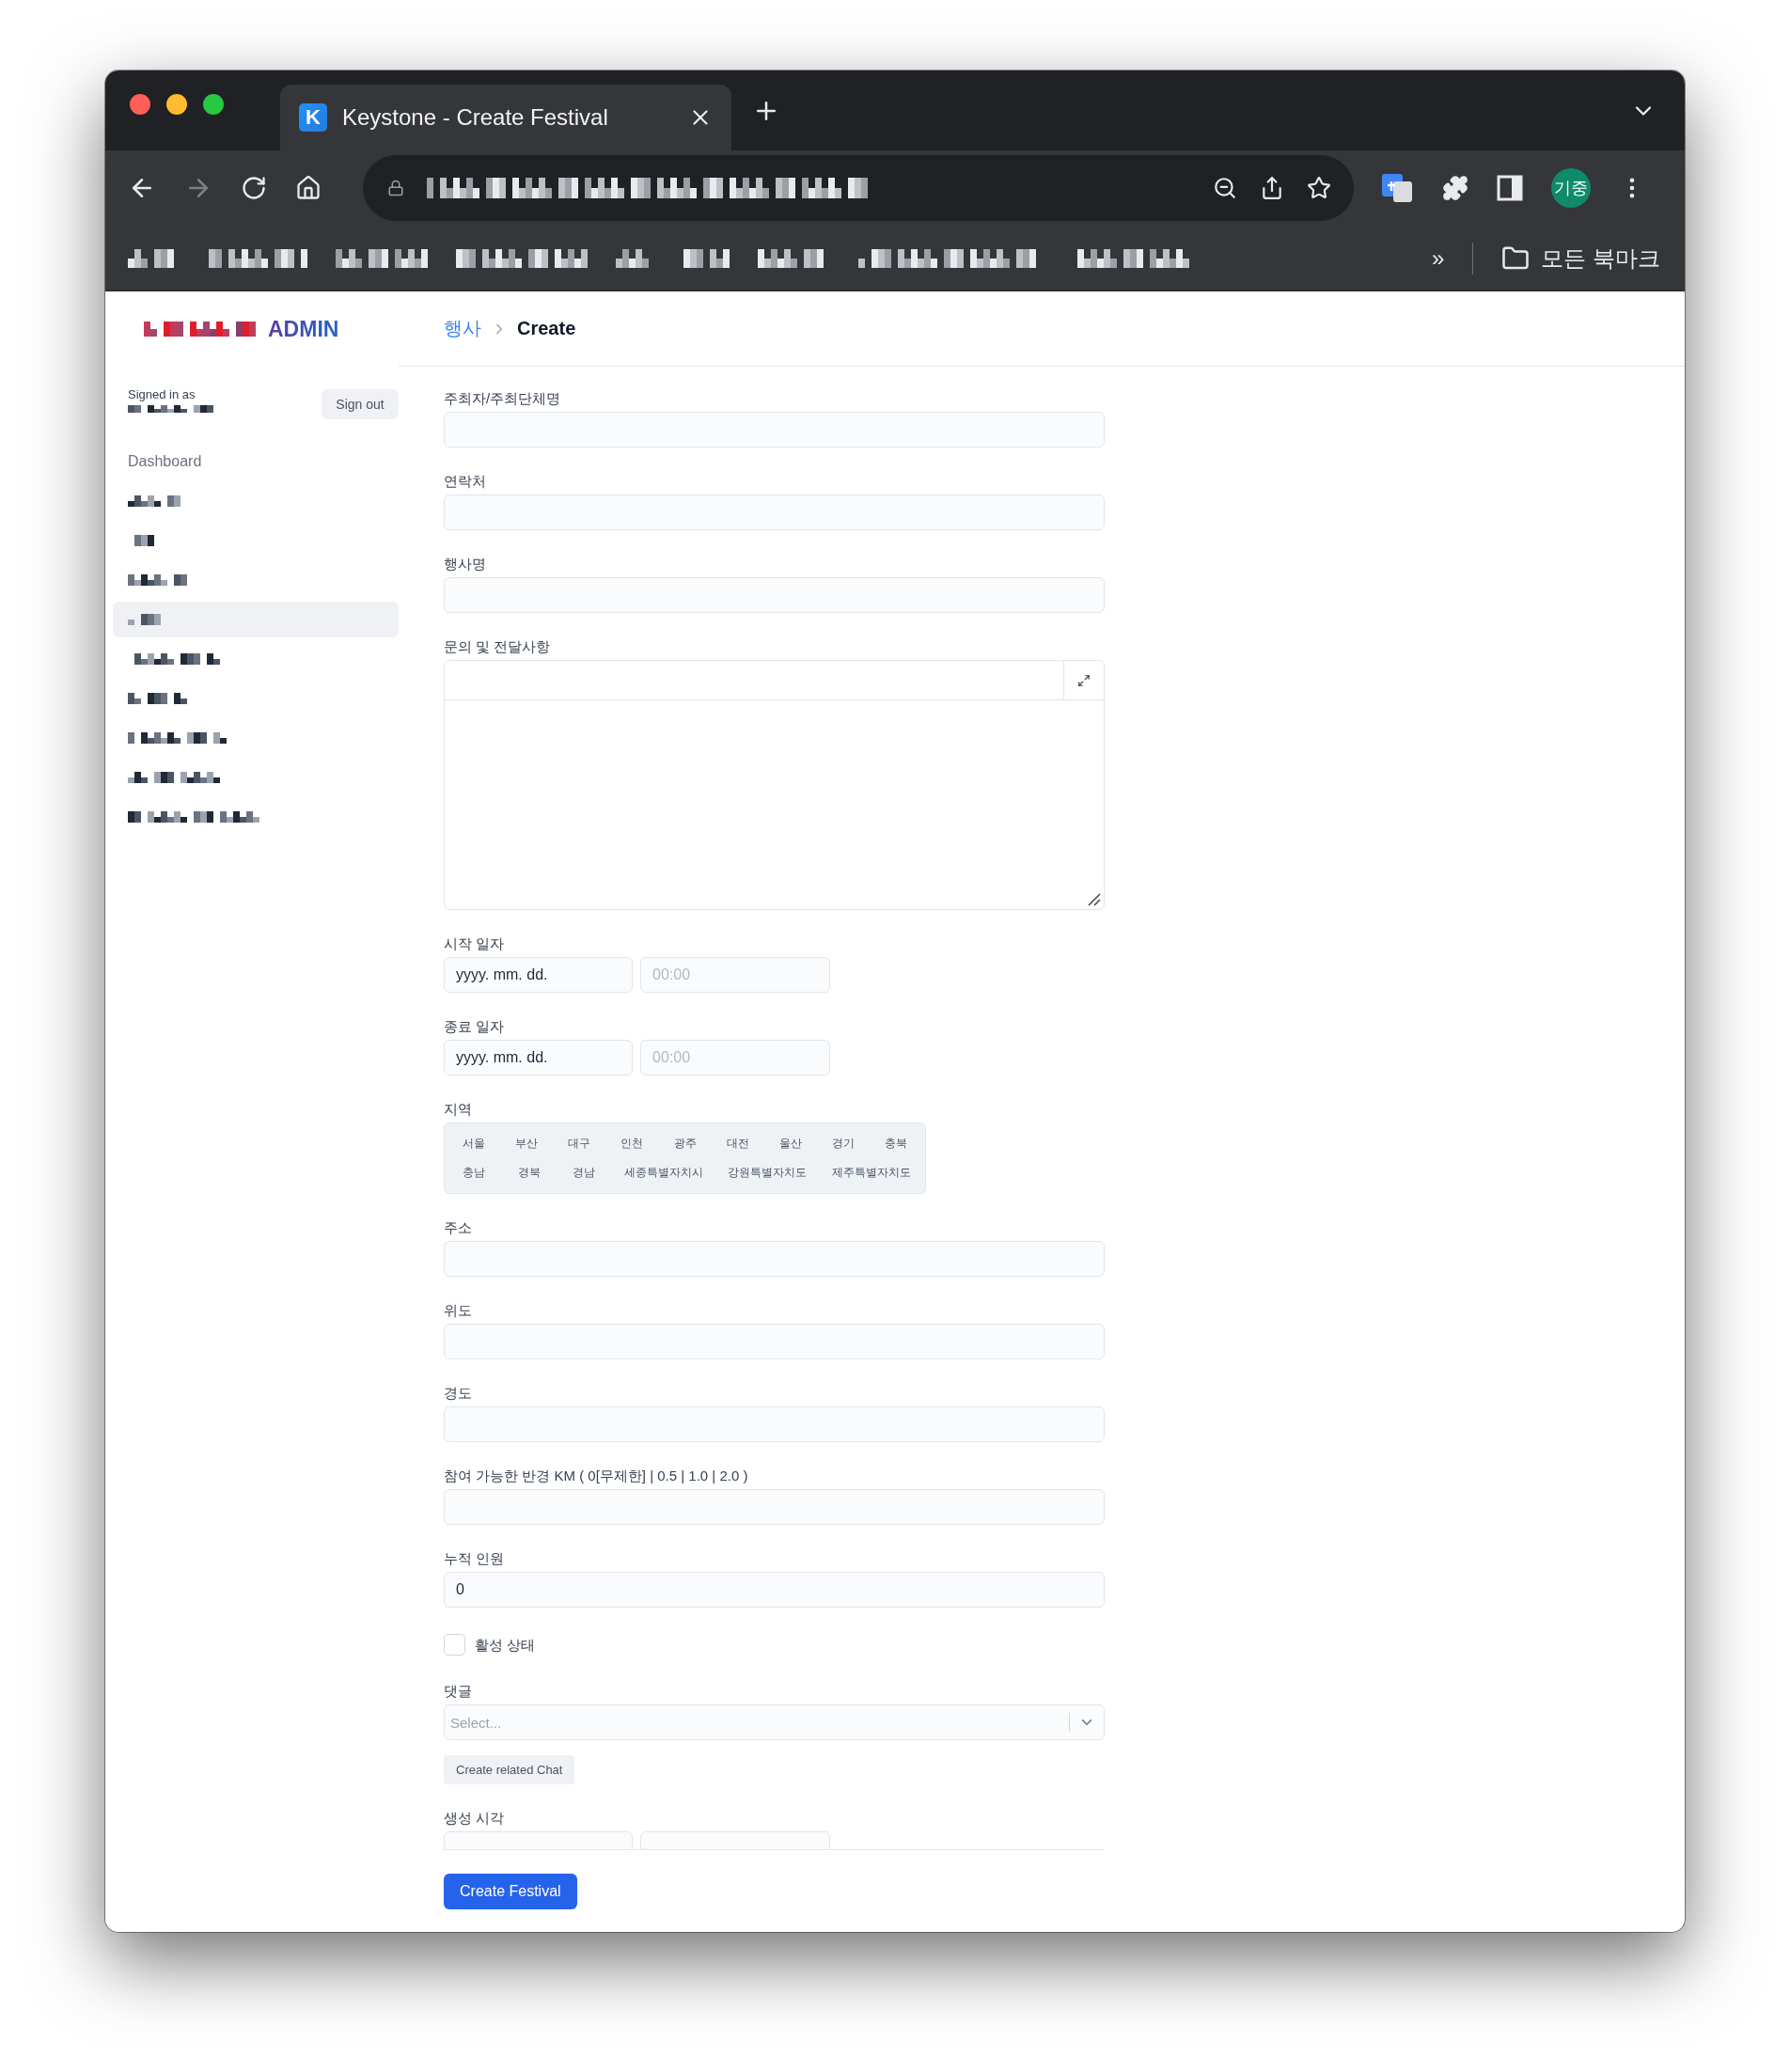 Image resolution: width=1790 pixels, height=2072 pixels. Describe the element at coordinates (254, 188) in the screenshot. I see `reload-icon` at that location.